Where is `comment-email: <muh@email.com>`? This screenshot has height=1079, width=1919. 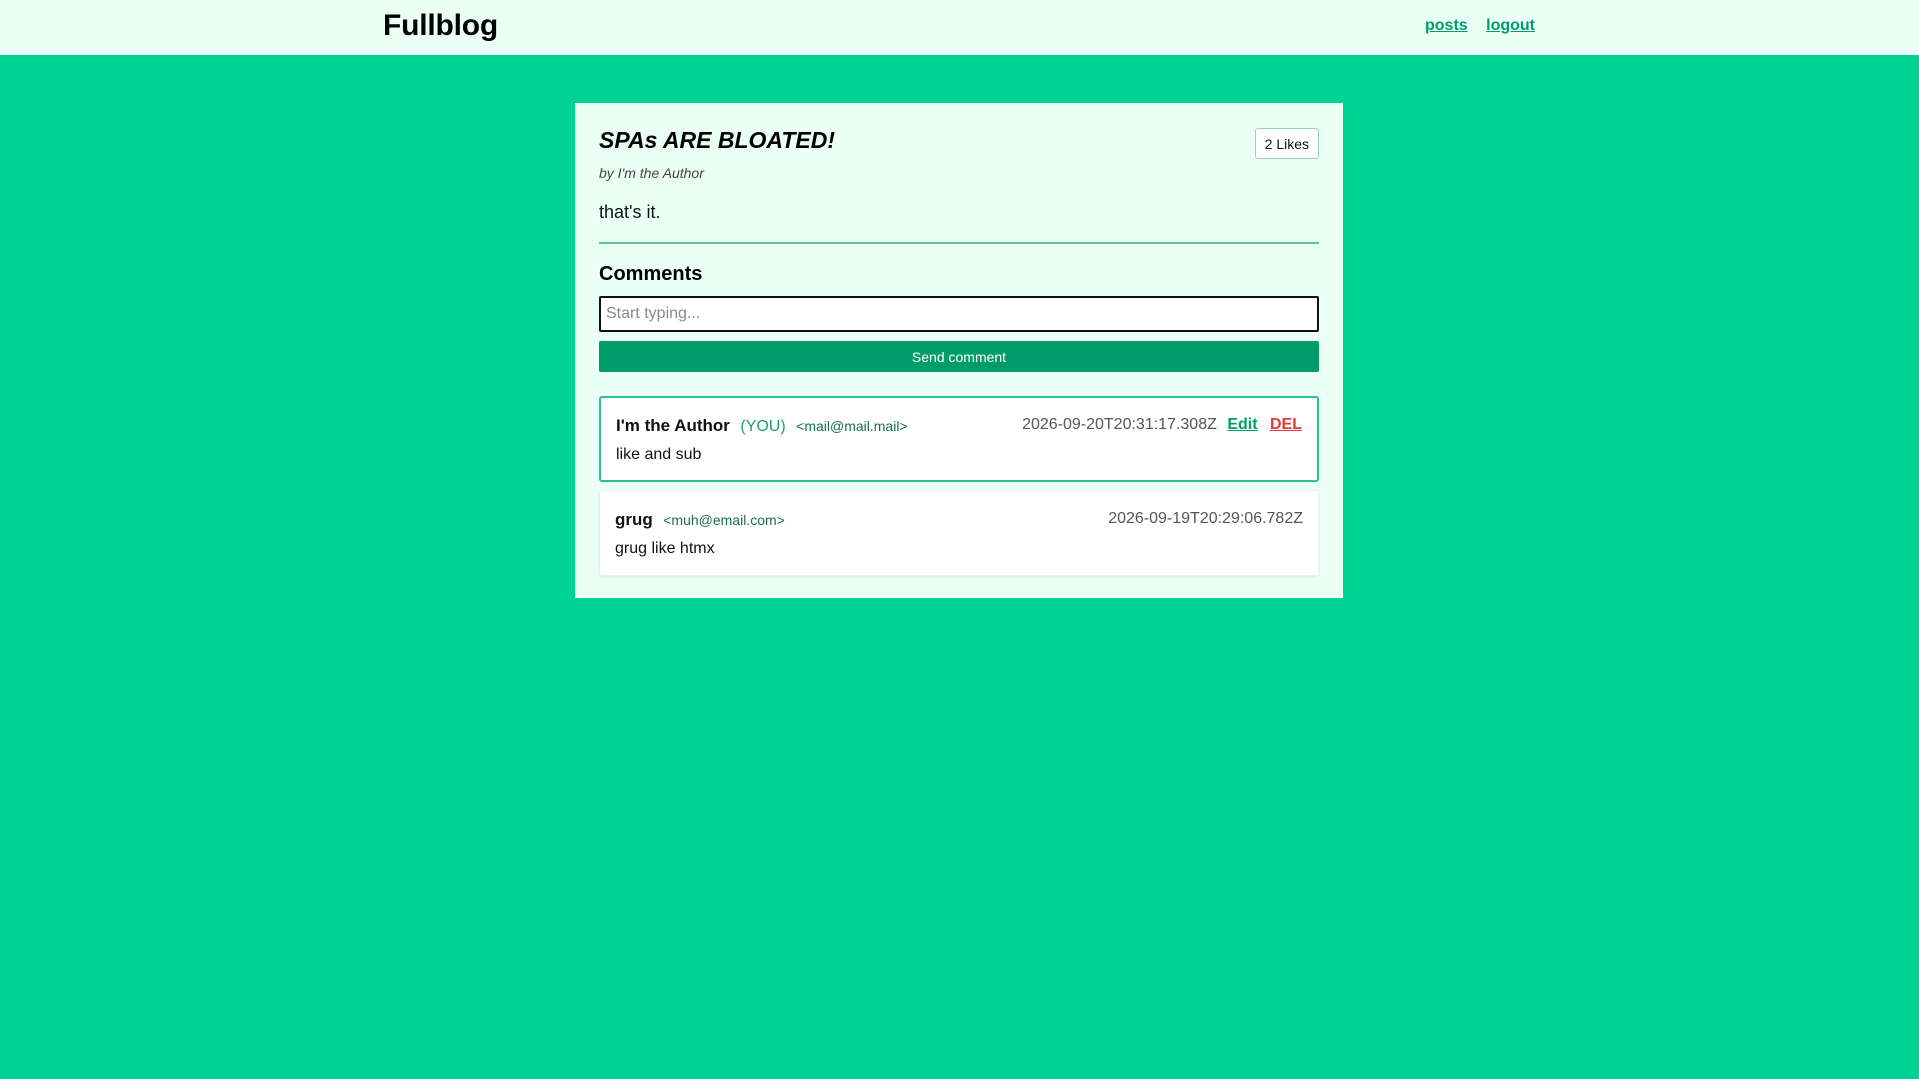 comment-email: <muh@email.com> is located at coordinates (724, 520).